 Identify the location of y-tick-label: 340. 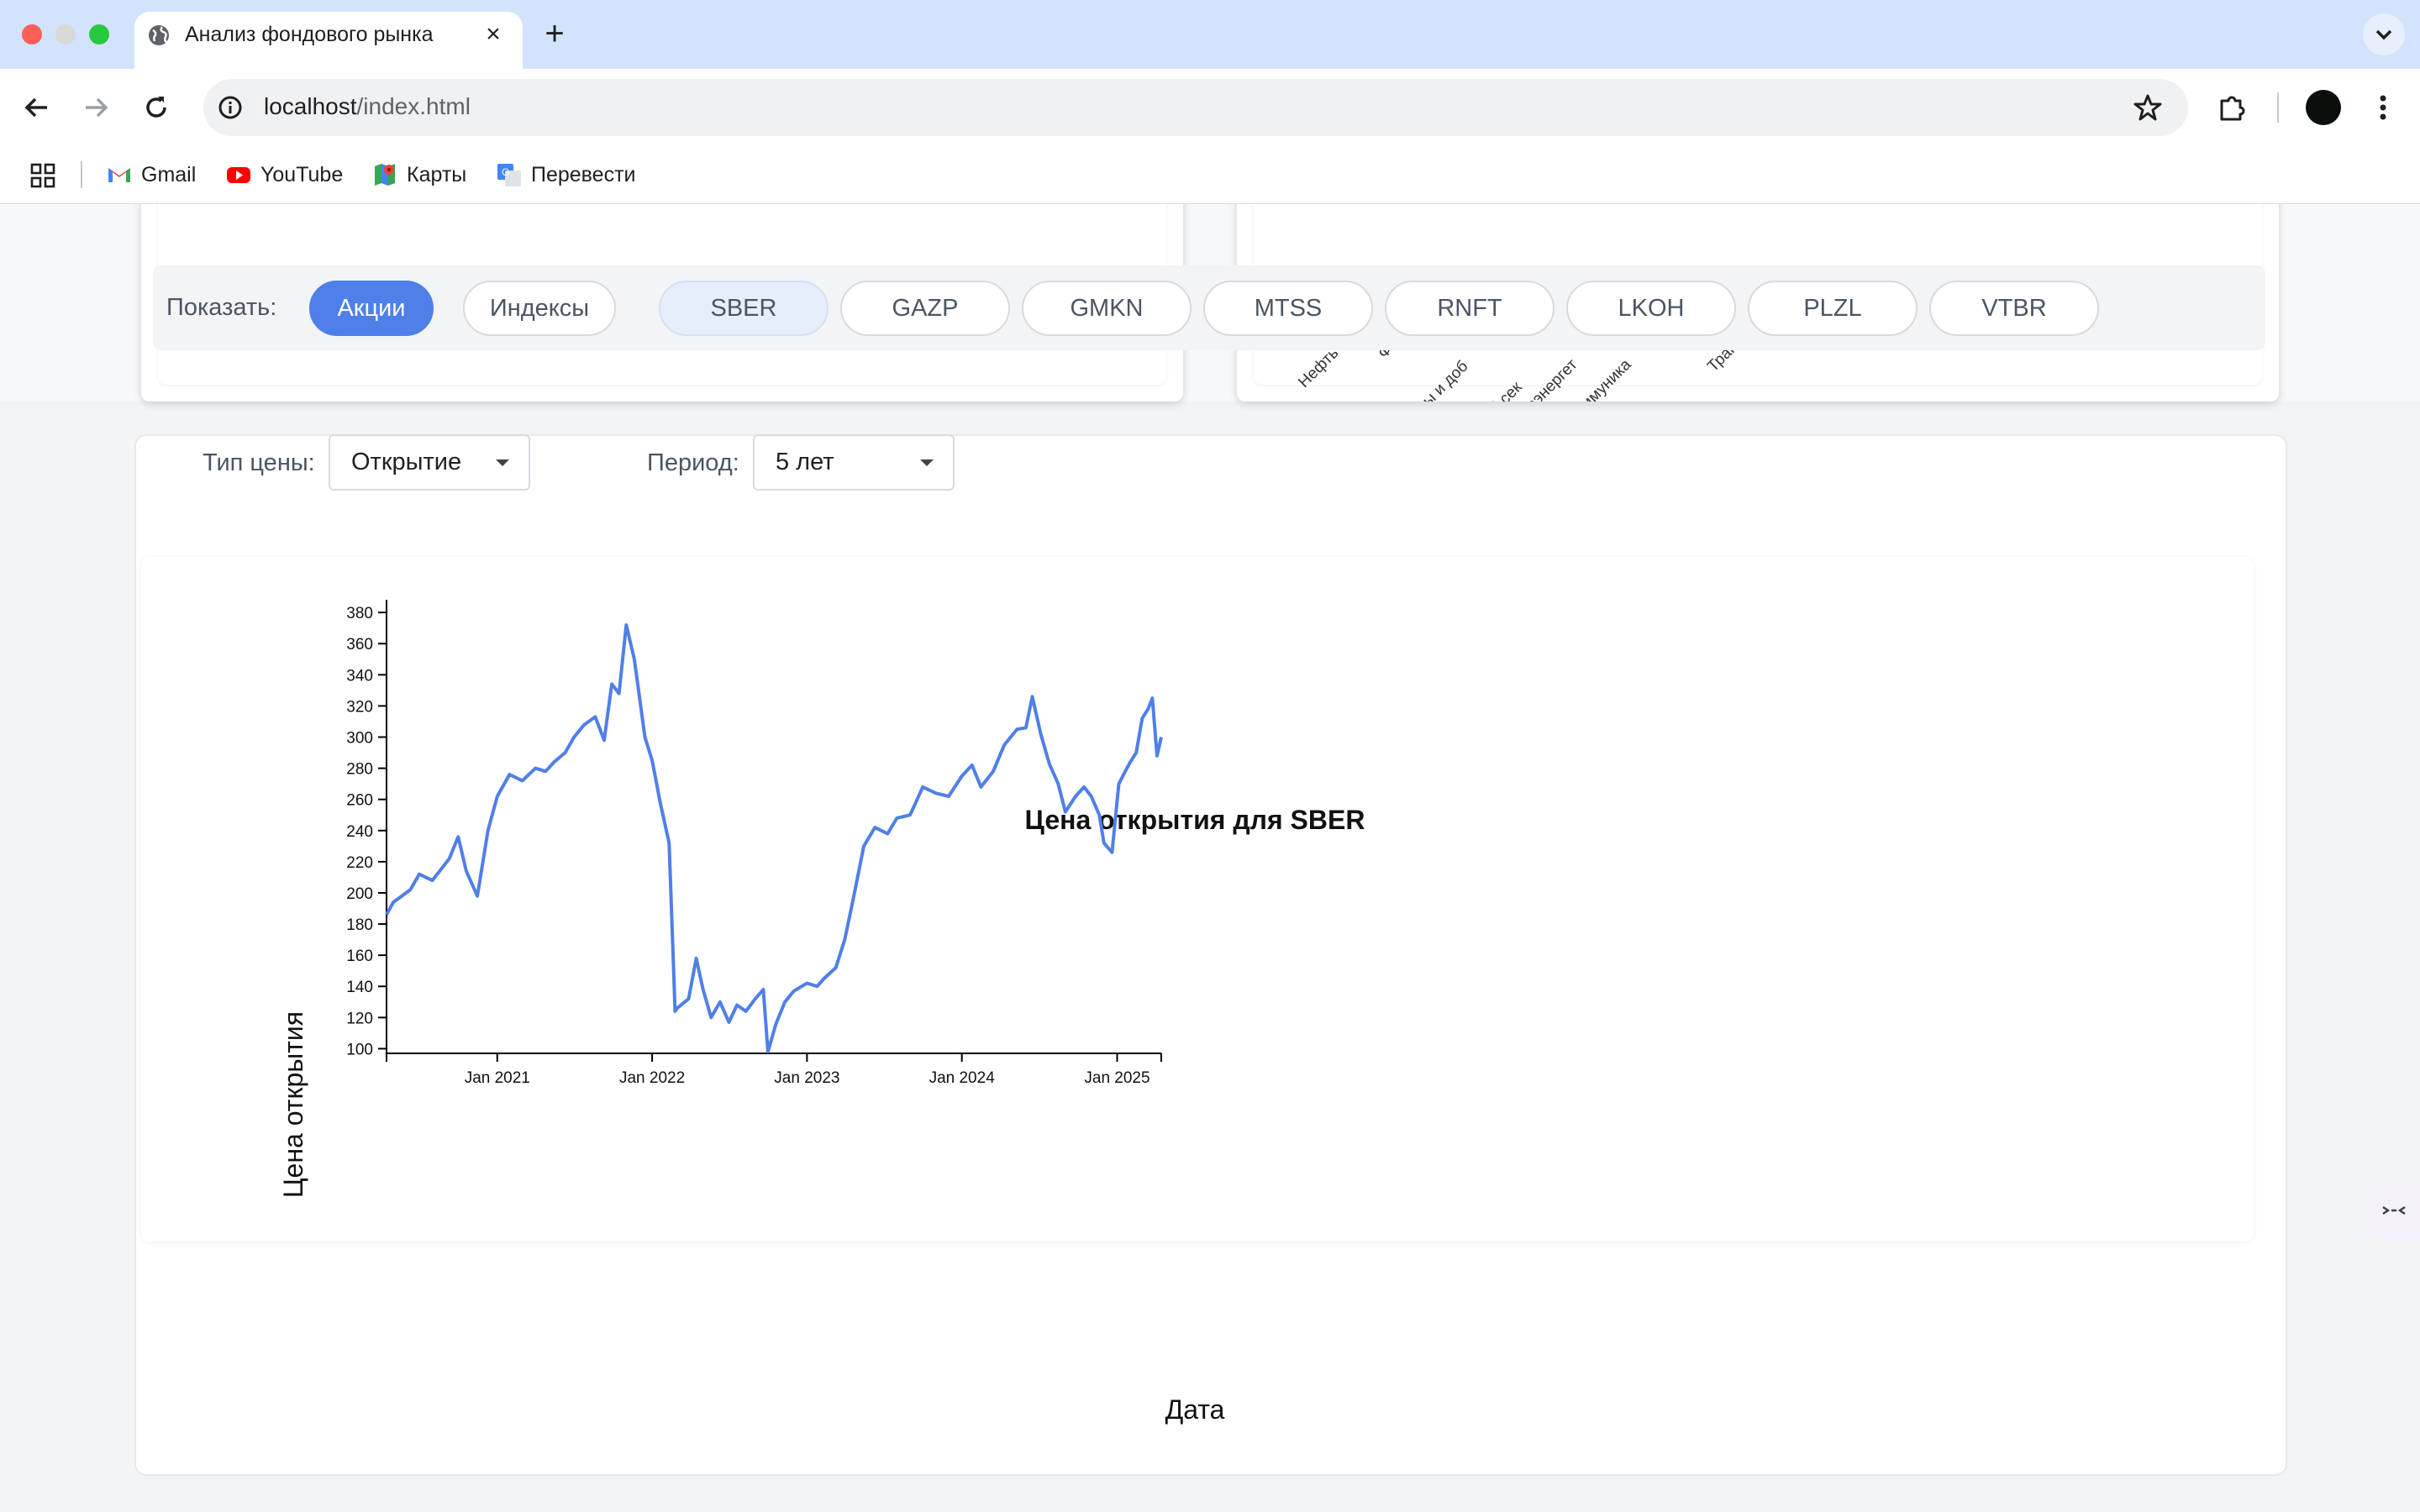
(359, 676).